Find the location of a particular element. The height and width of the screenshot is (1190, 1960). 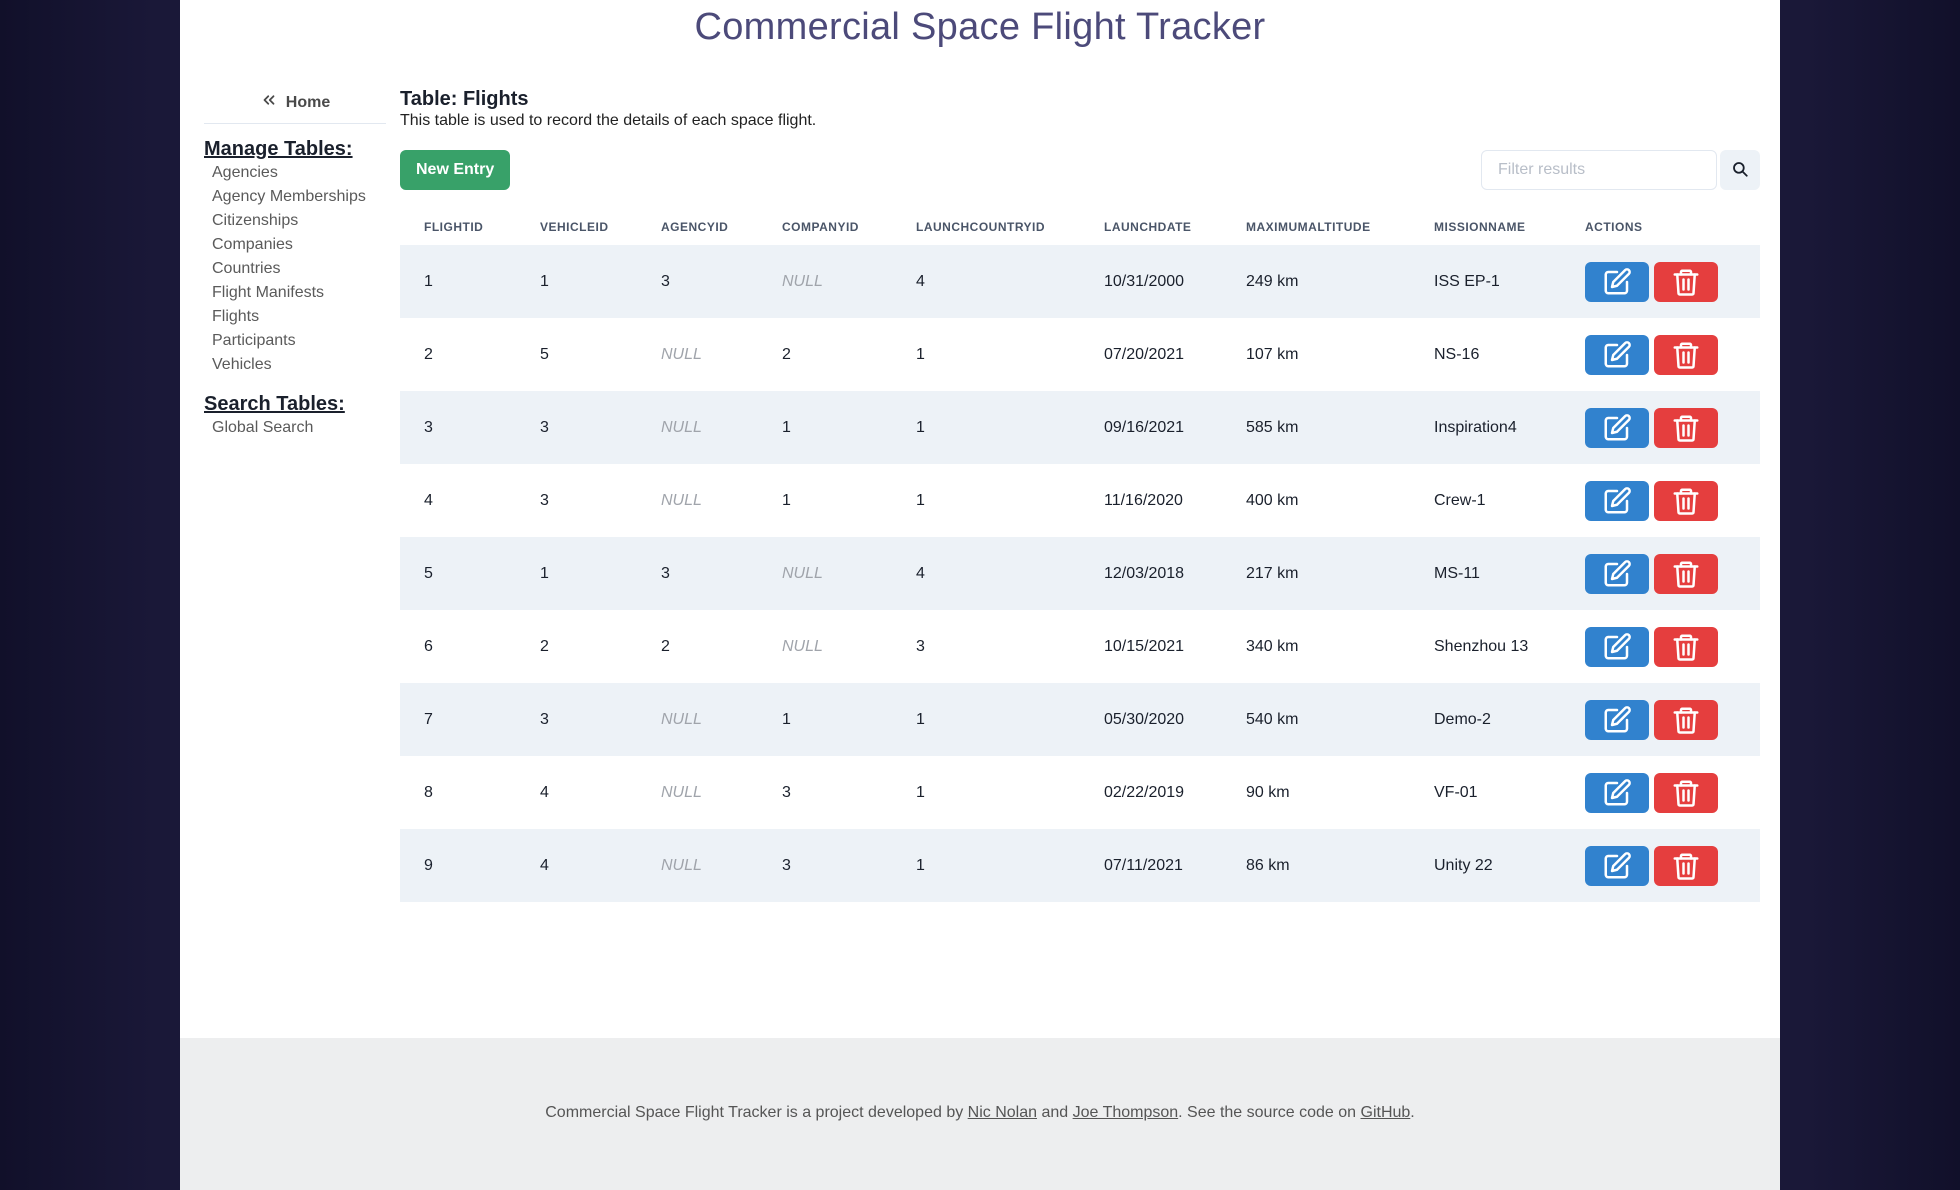

sidebar-item-global-search: Global Search is located at coordinates (299, 428).